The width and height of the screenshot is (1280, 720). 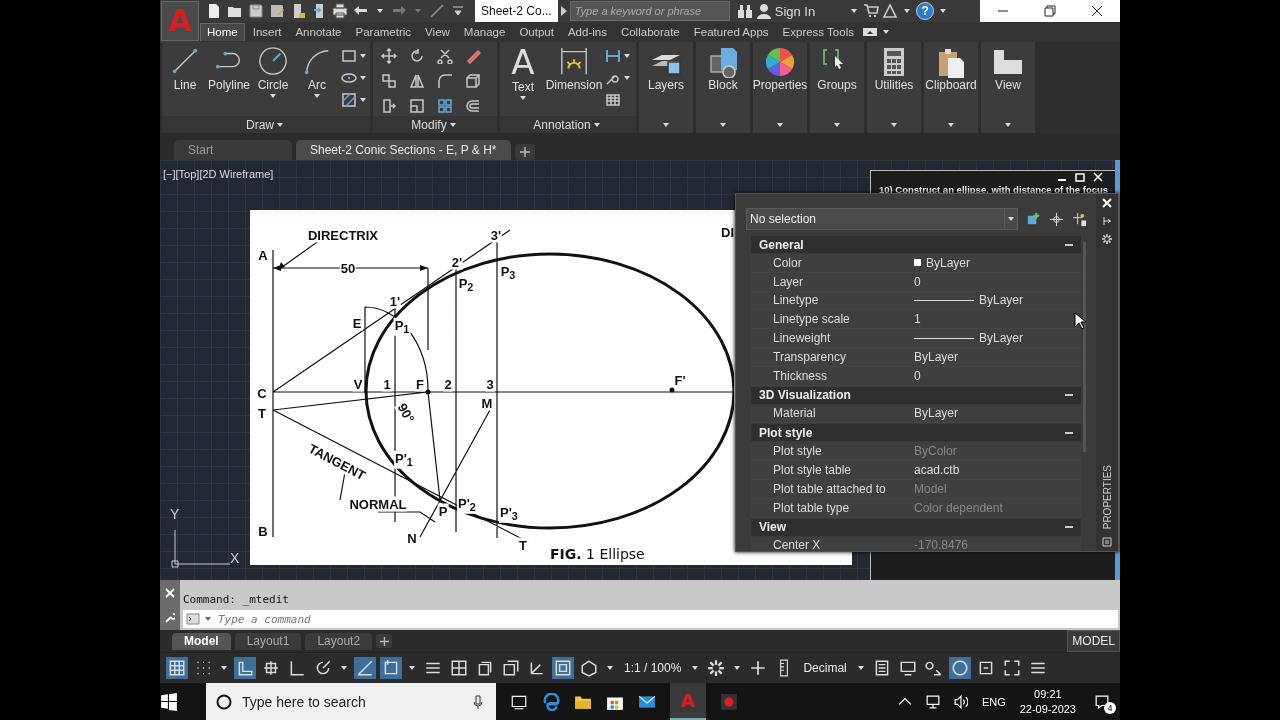 What do you see at coordinates (729, 701) in the screenshot?
I see `record-icon` at bounding box center [729, 701].